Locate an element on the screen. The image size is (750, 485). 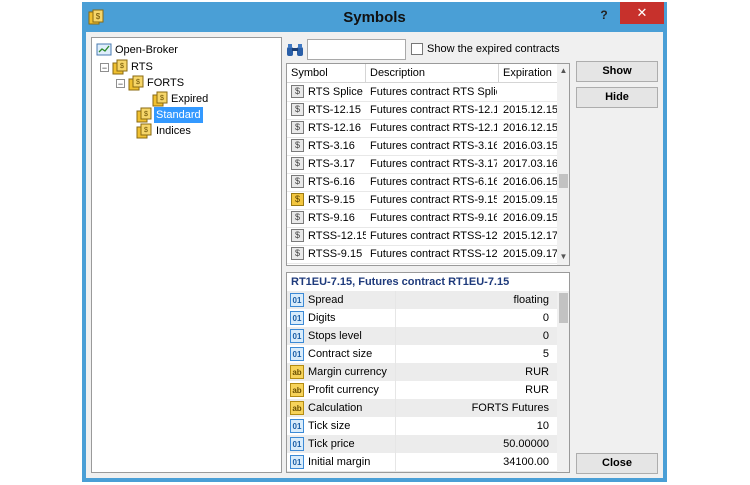
property-value: FORTS Futures is located at coordinates (510, 408).